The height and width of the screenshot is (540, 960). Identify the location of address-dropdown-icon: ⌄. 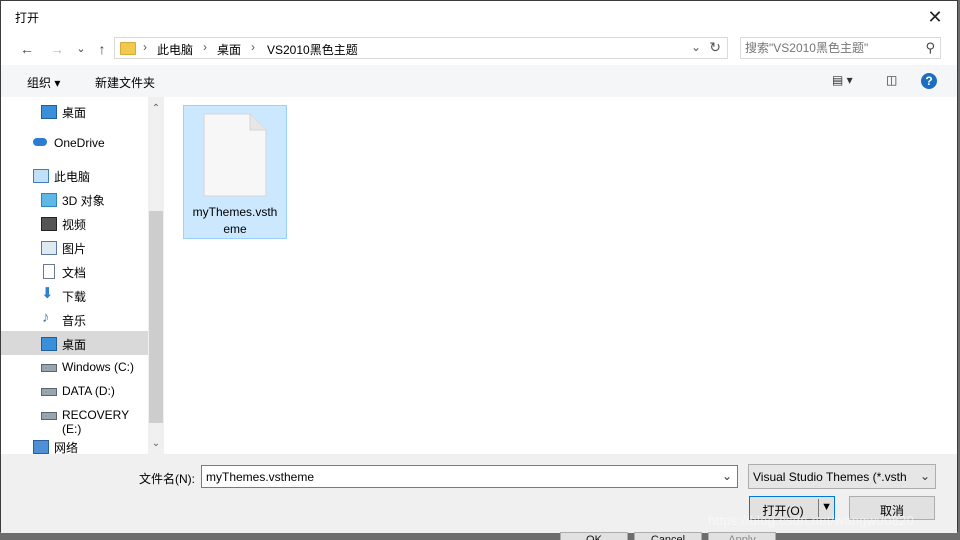
(696, 47).